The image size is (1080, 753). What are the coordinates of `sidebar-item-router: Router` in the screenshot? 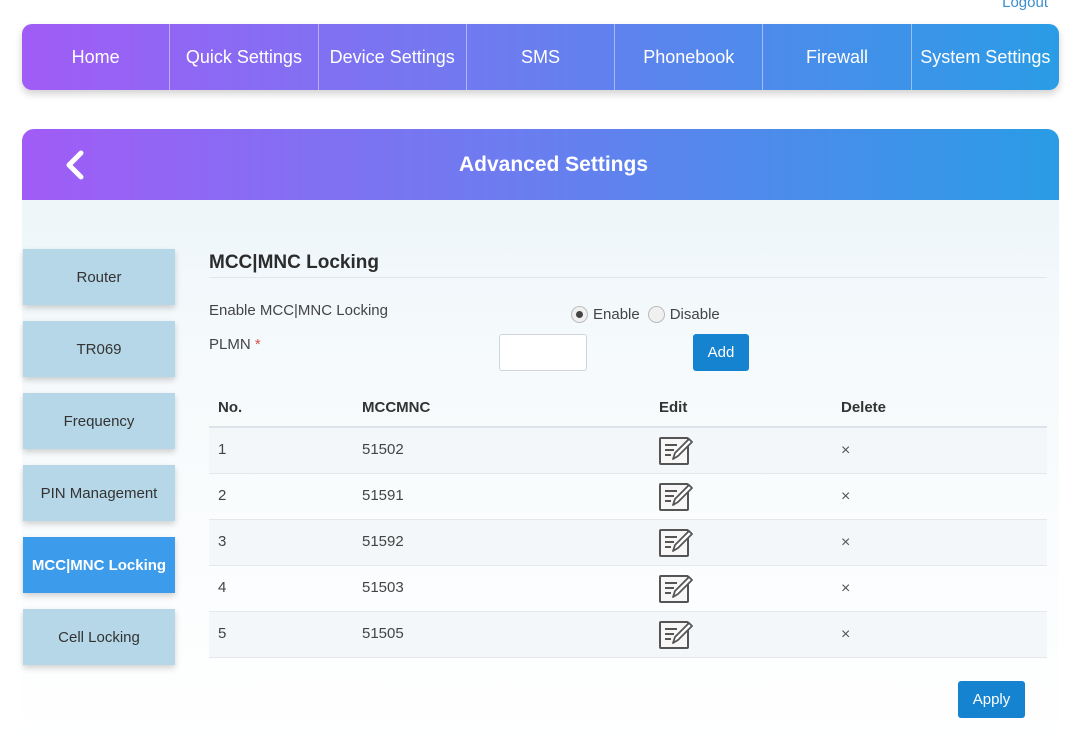 It's located at (99, 277).